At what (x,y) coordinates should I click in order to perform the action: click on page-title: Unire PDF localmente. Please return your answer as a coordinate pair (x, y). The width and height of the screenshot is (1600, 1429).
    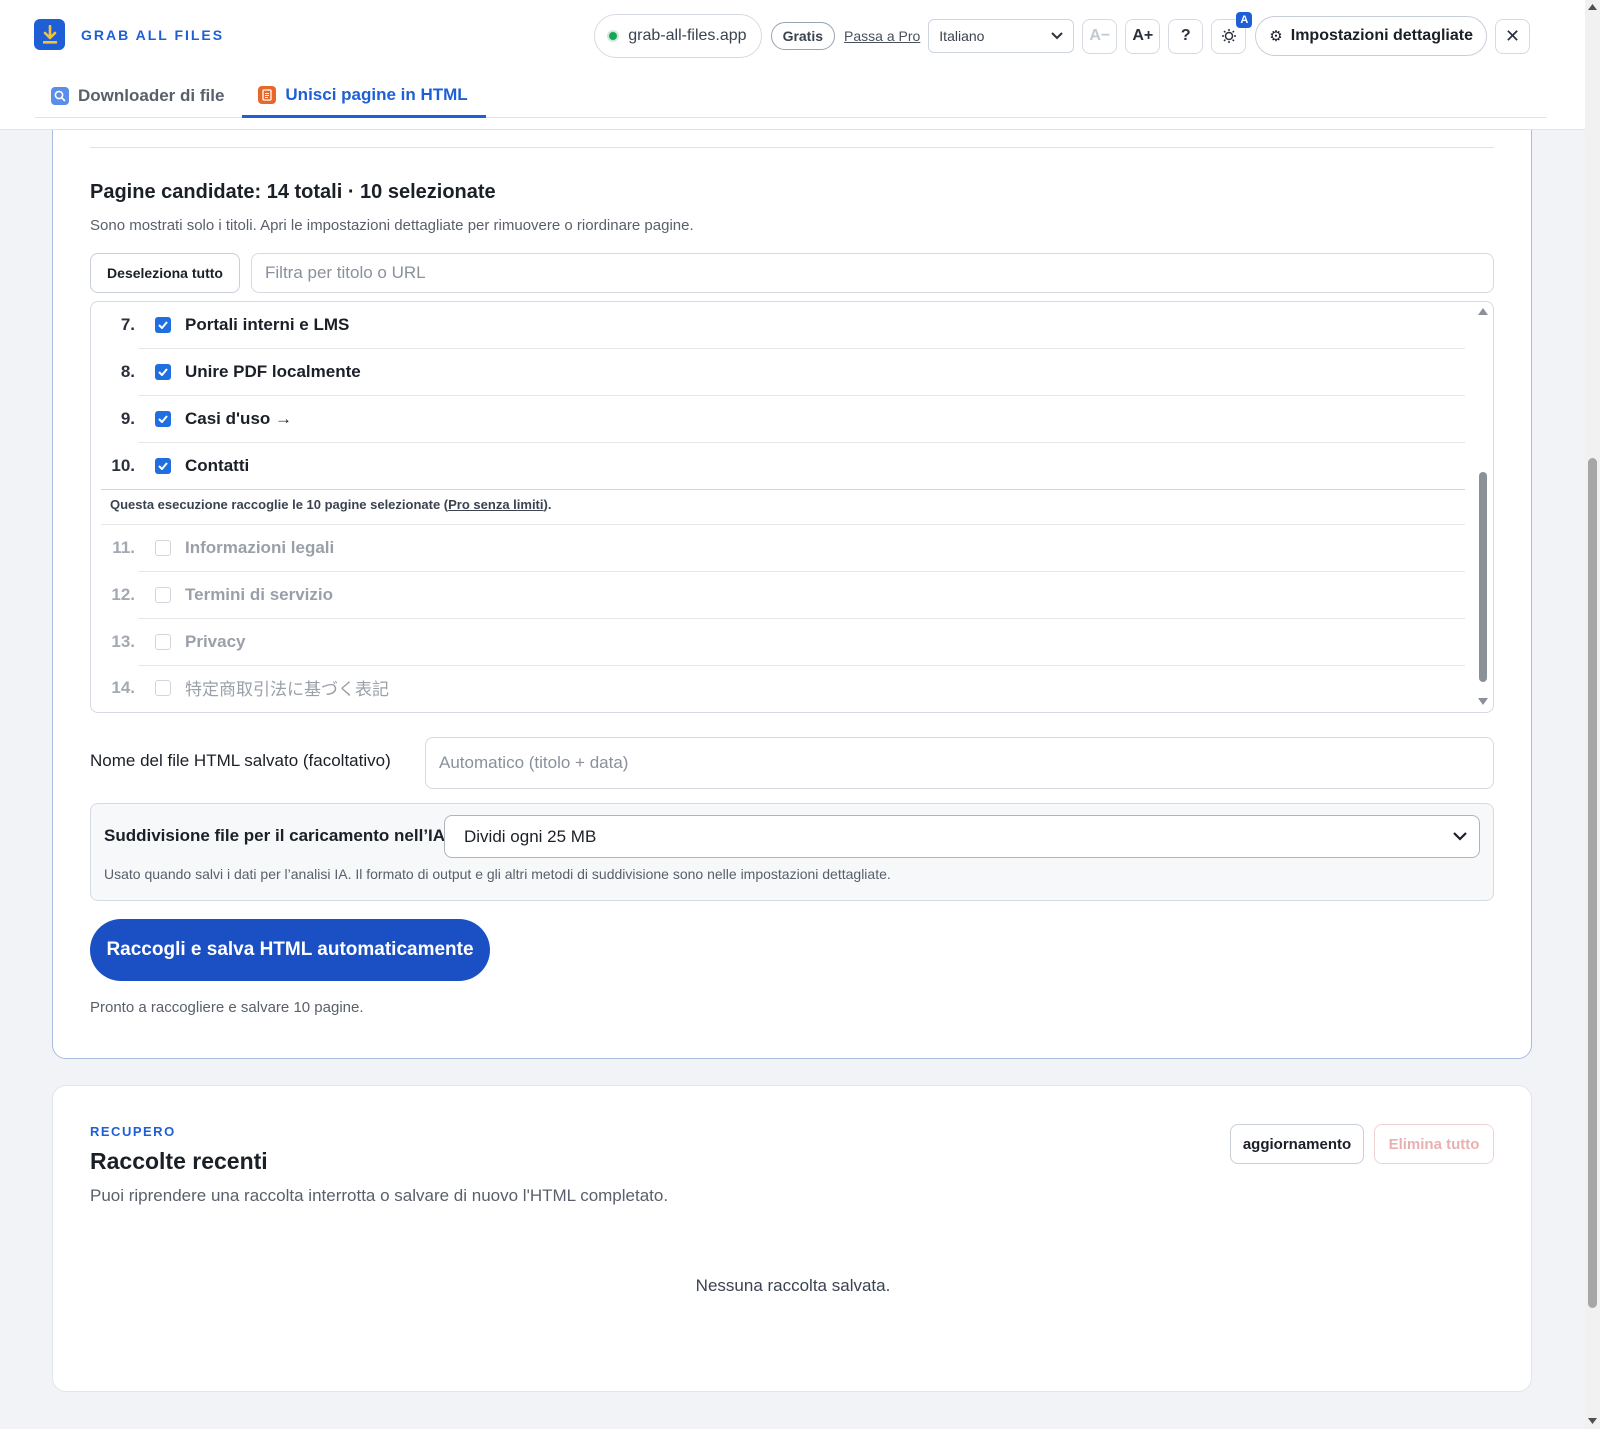
    Looking at the image, I should click on (273, 371).